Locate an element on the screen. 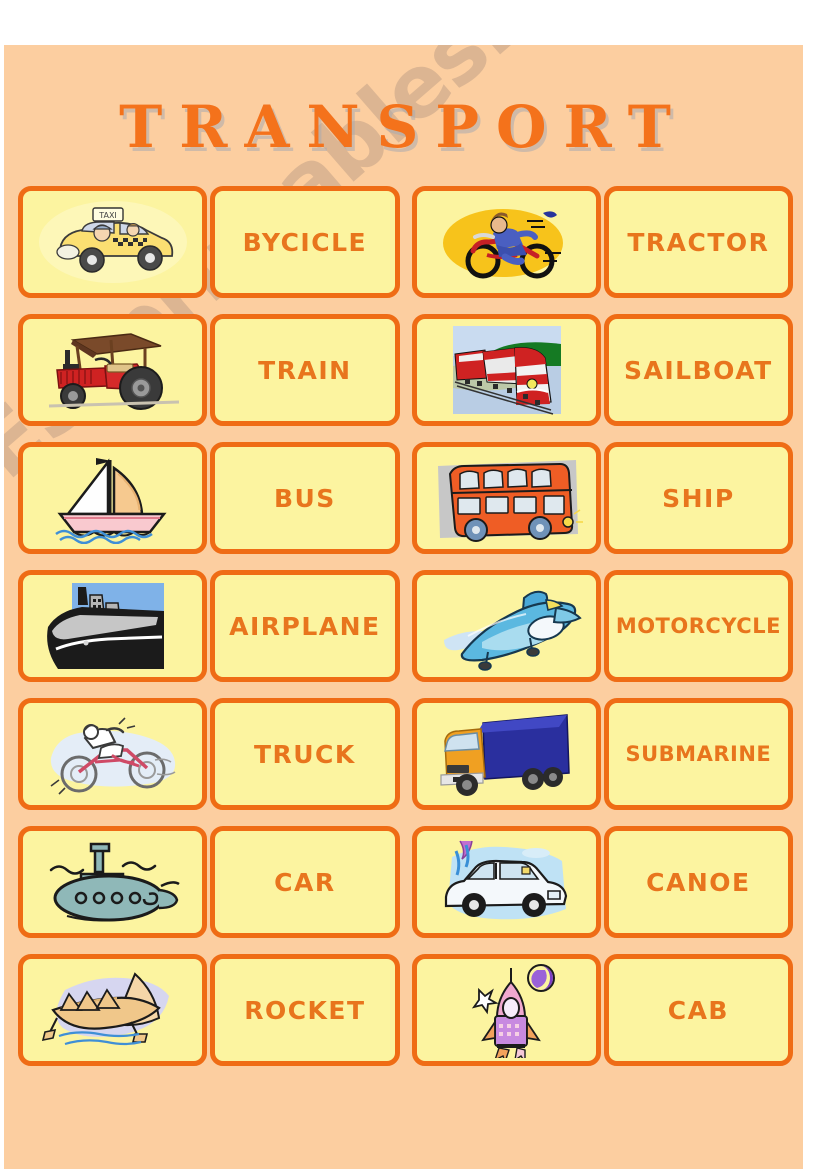 The image size is (821, 1169). row-half-right: SAILBOAT is located at coordinates (599, 370).